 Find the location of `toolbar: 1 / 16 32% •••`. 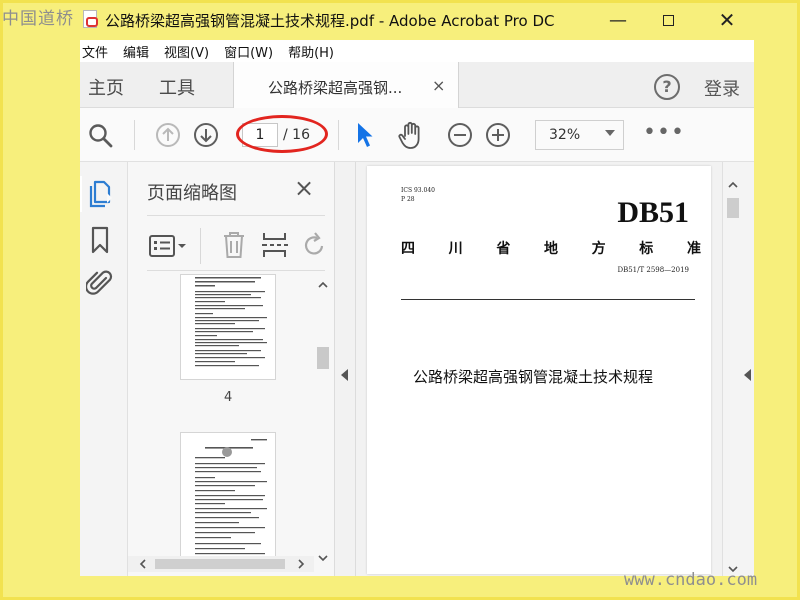

toolbar: 1 / 16 32% ••• is located at coordinates (417, 135).